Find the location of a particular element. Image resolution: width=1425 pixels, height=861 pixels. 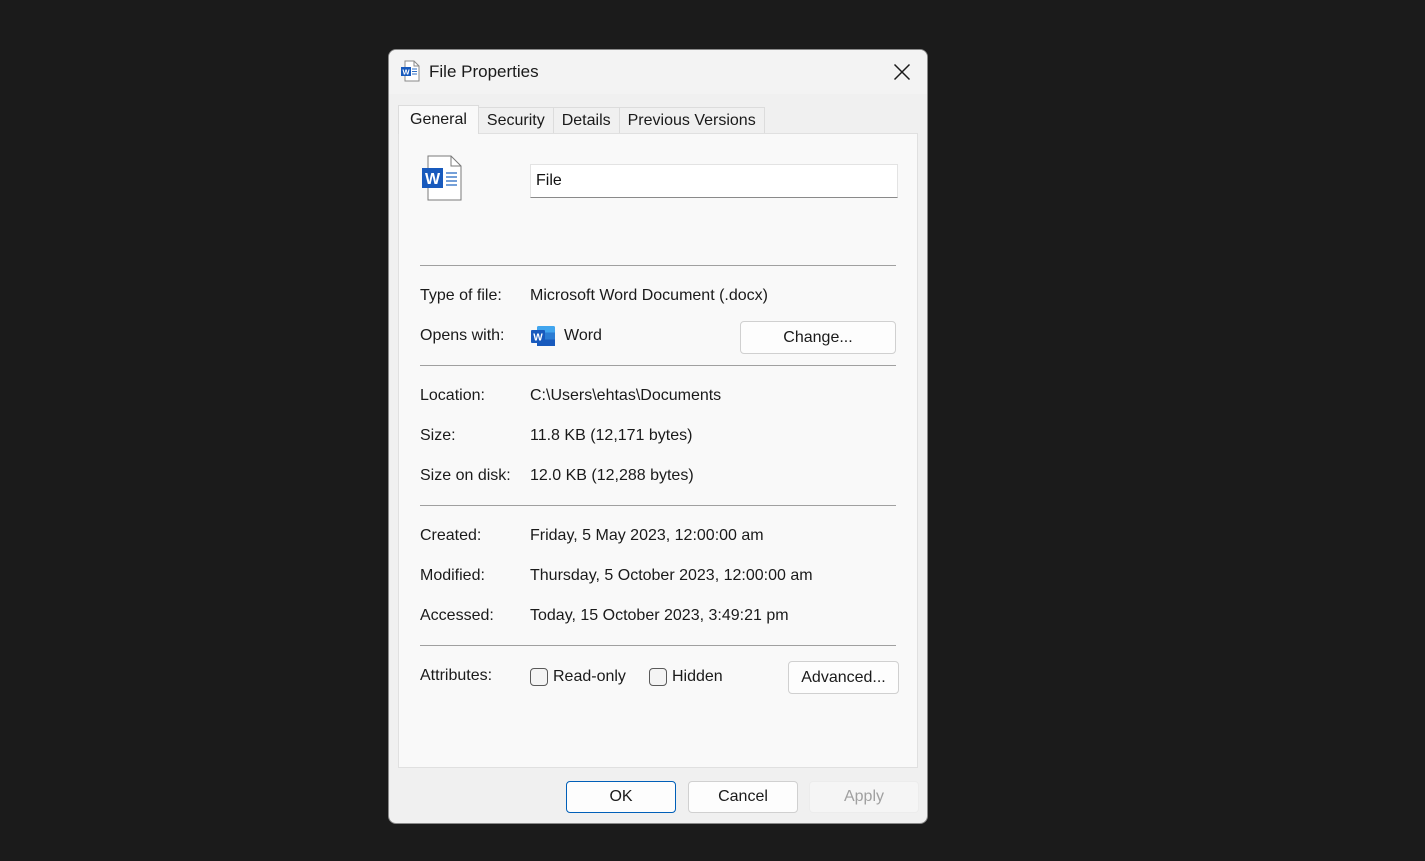

read-only-label: Read-only is located at coordinates (589, 676).